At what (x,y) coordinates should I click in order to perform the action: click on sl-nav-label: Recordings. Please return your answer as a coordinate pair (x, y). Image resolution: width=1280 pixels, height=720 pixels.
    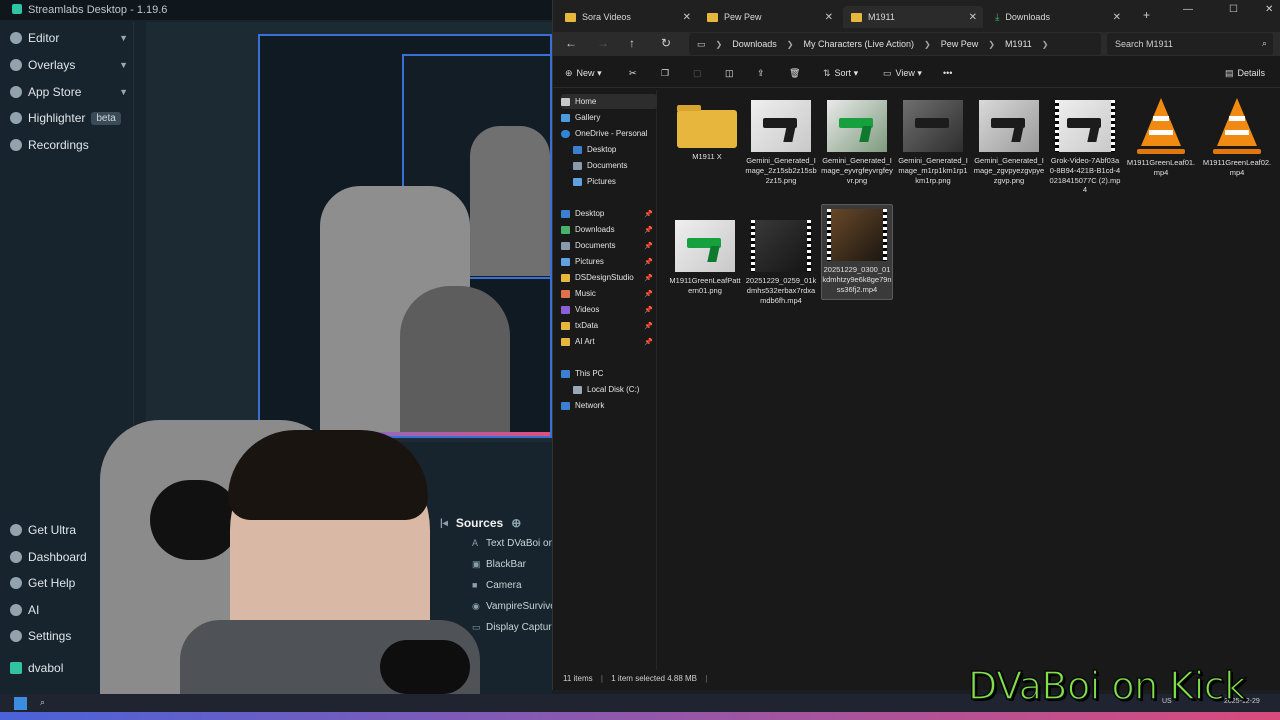
    Looking at the image, I should click on (58, 145).